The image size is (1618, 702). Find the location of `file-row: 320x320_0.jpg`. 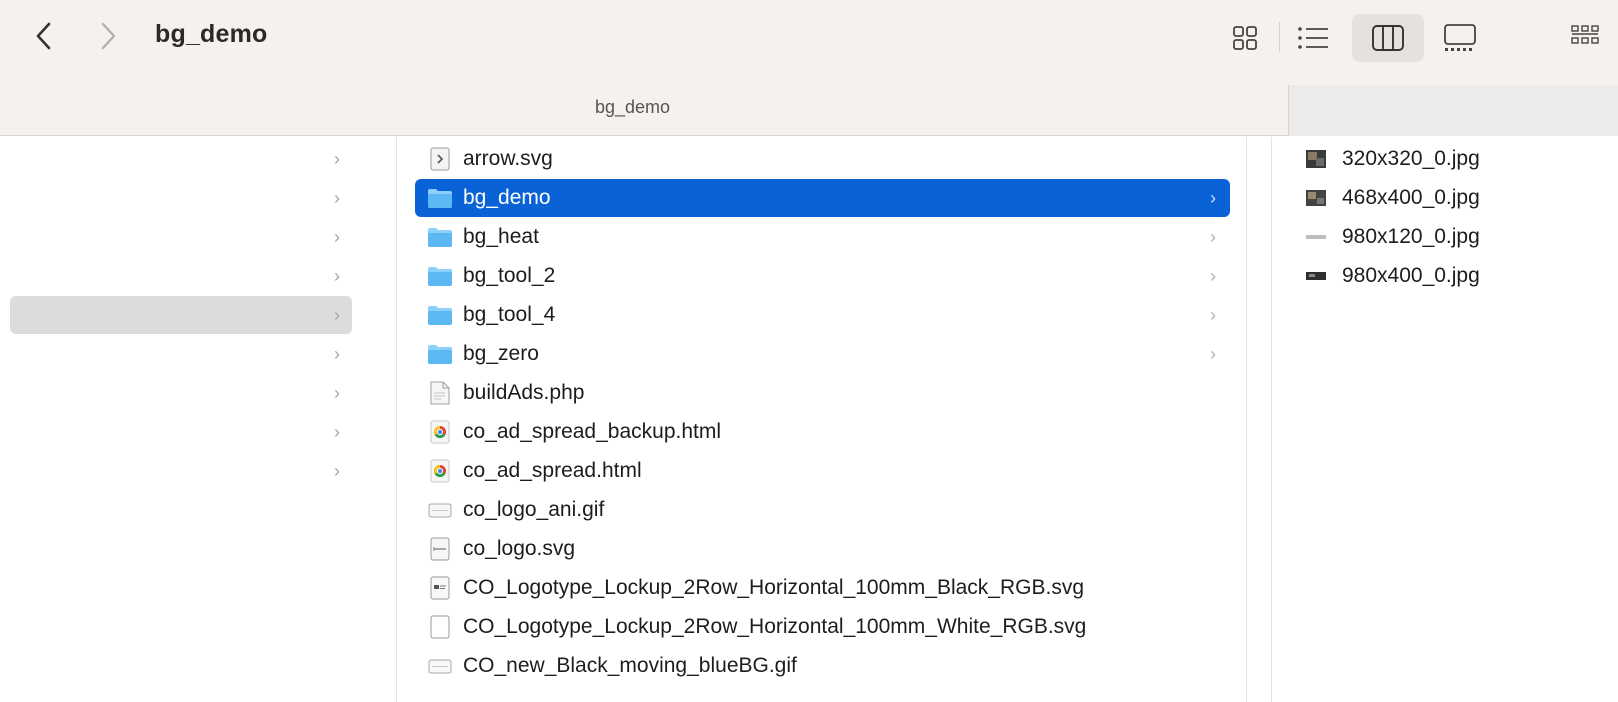

file-row: 320x320_0.jpg is located at coordinates (1450, 159).